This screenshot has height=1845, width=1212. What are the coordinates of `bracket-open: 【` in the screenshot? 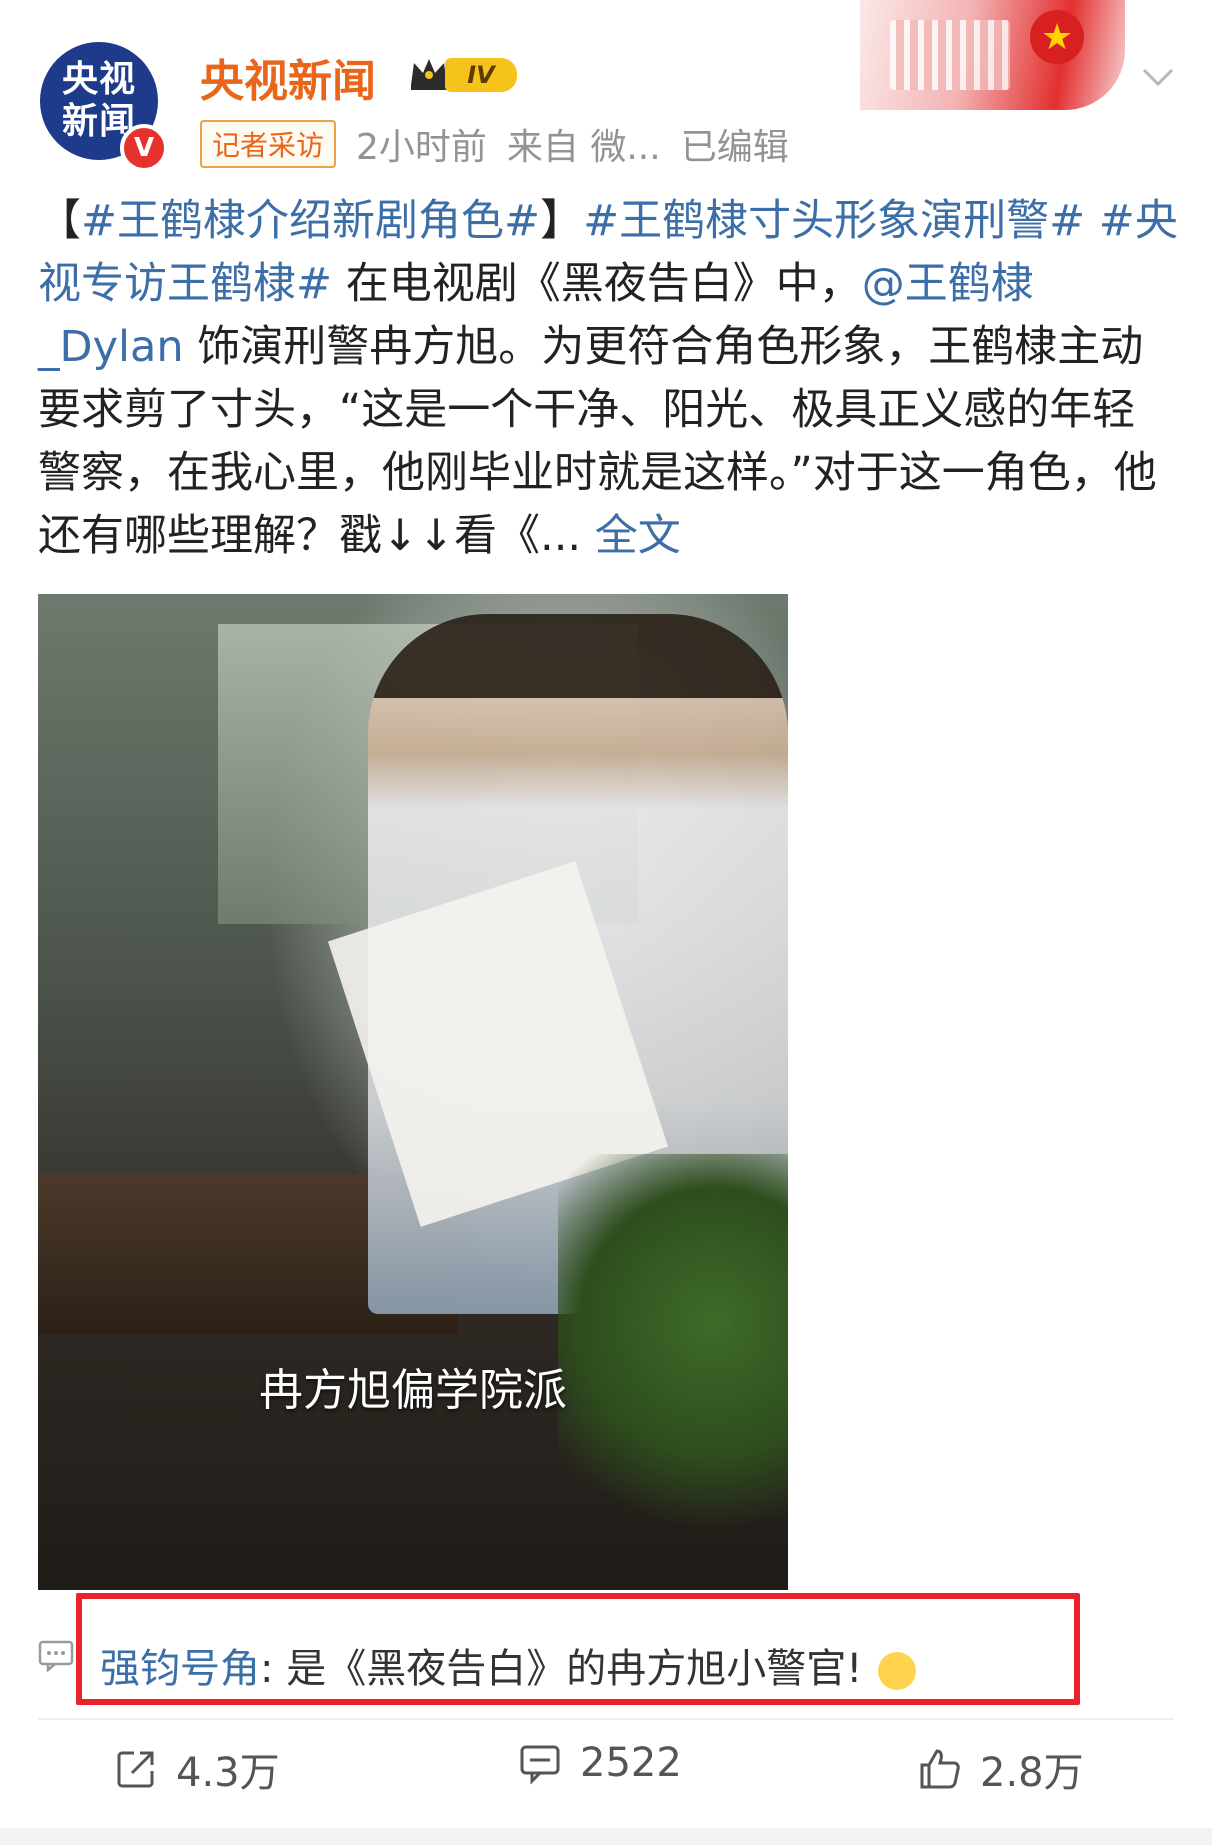 It's located at (59, 221).